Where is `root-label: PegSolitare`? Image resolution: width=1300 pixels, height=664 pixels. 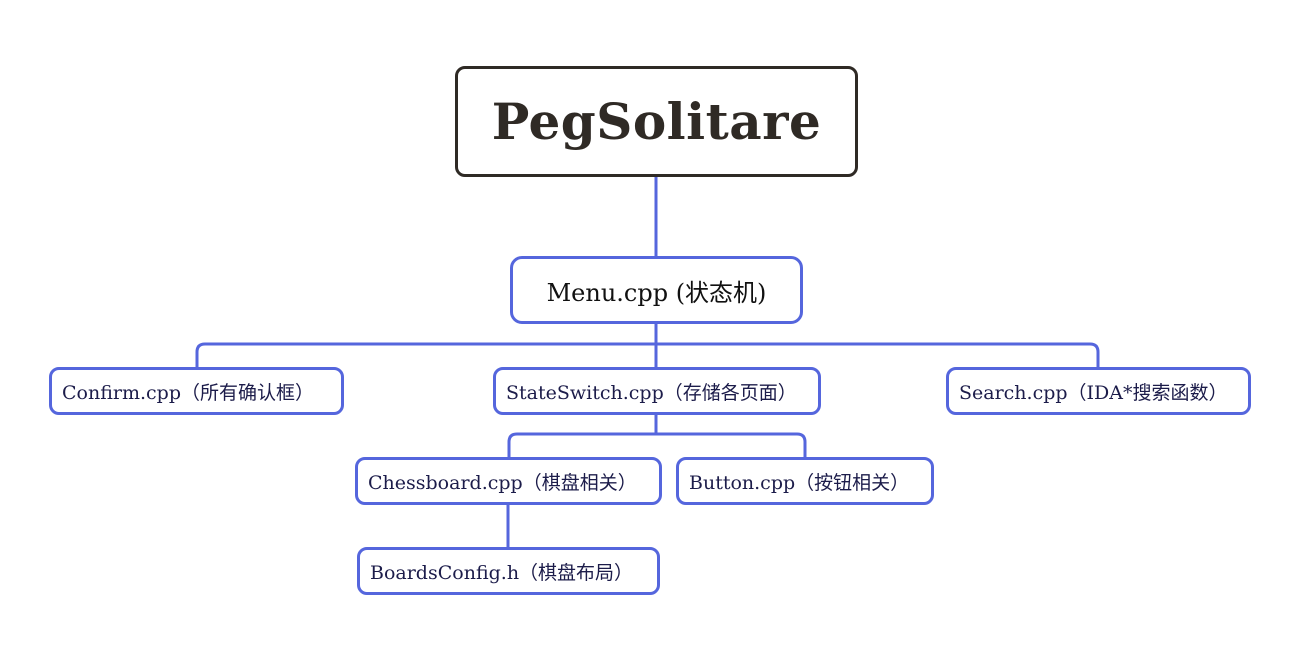
root-label: PegSolitare is located at coordinates (656, 121).